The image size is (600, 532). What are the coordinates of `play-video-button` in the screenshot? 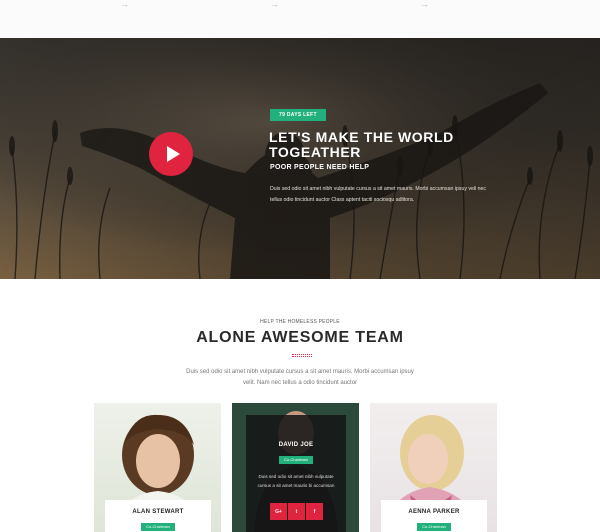 It's located at (171, 154).